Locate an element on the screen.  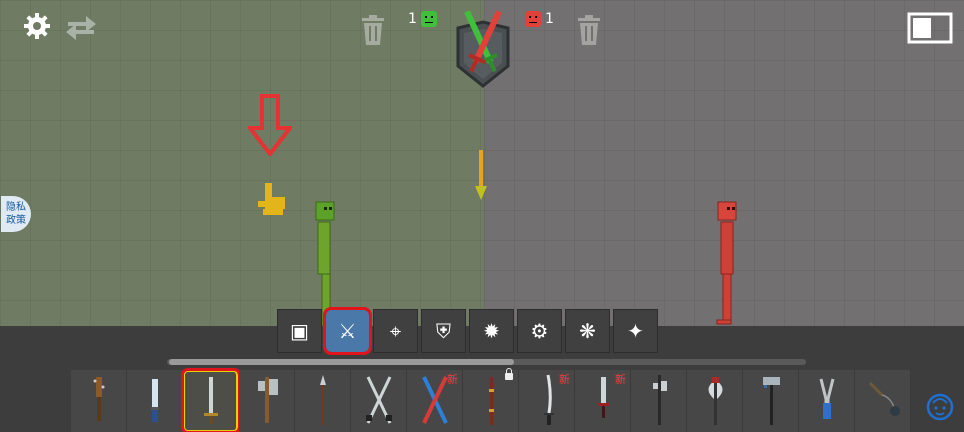
privacy-label-line1: 隐私 is located at coordinates (16, 207).